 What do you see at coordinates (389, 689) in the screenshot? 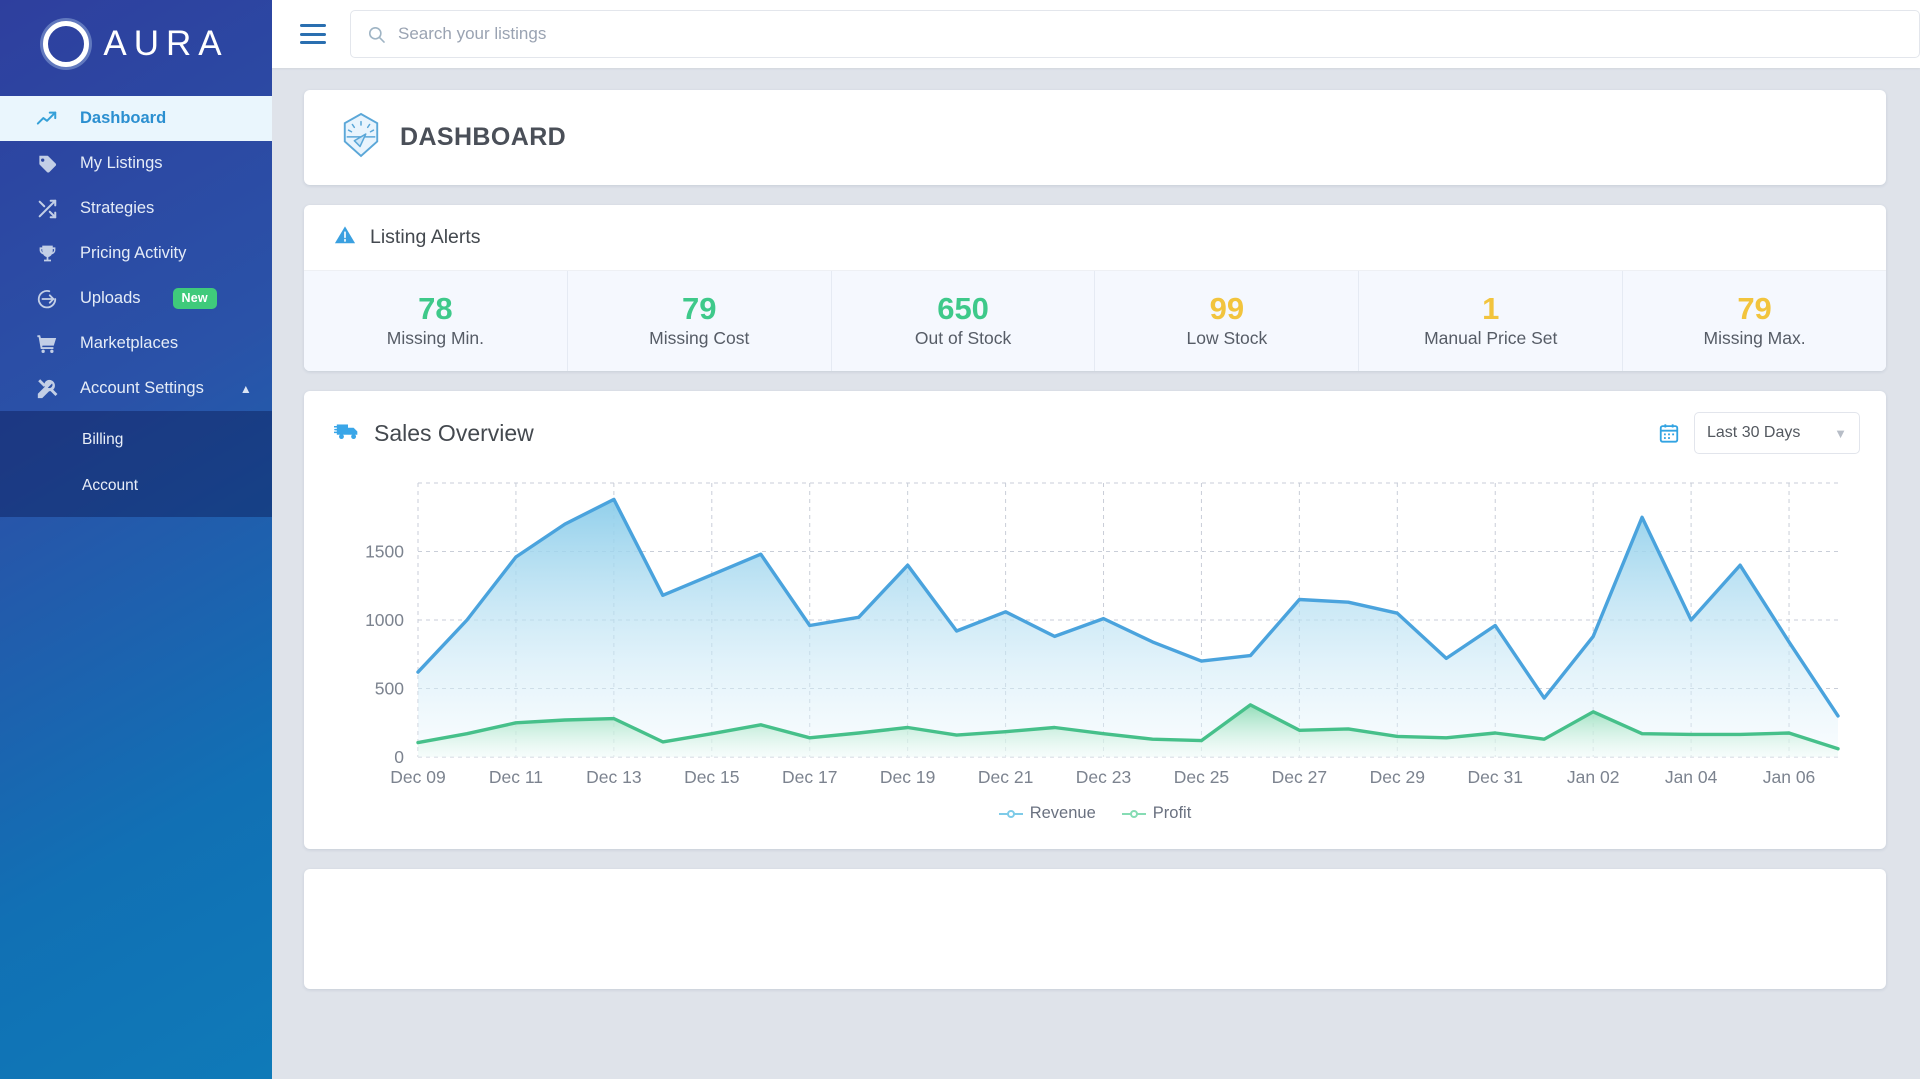
I see `svg-text: 500` at bounding box center [389, 689].